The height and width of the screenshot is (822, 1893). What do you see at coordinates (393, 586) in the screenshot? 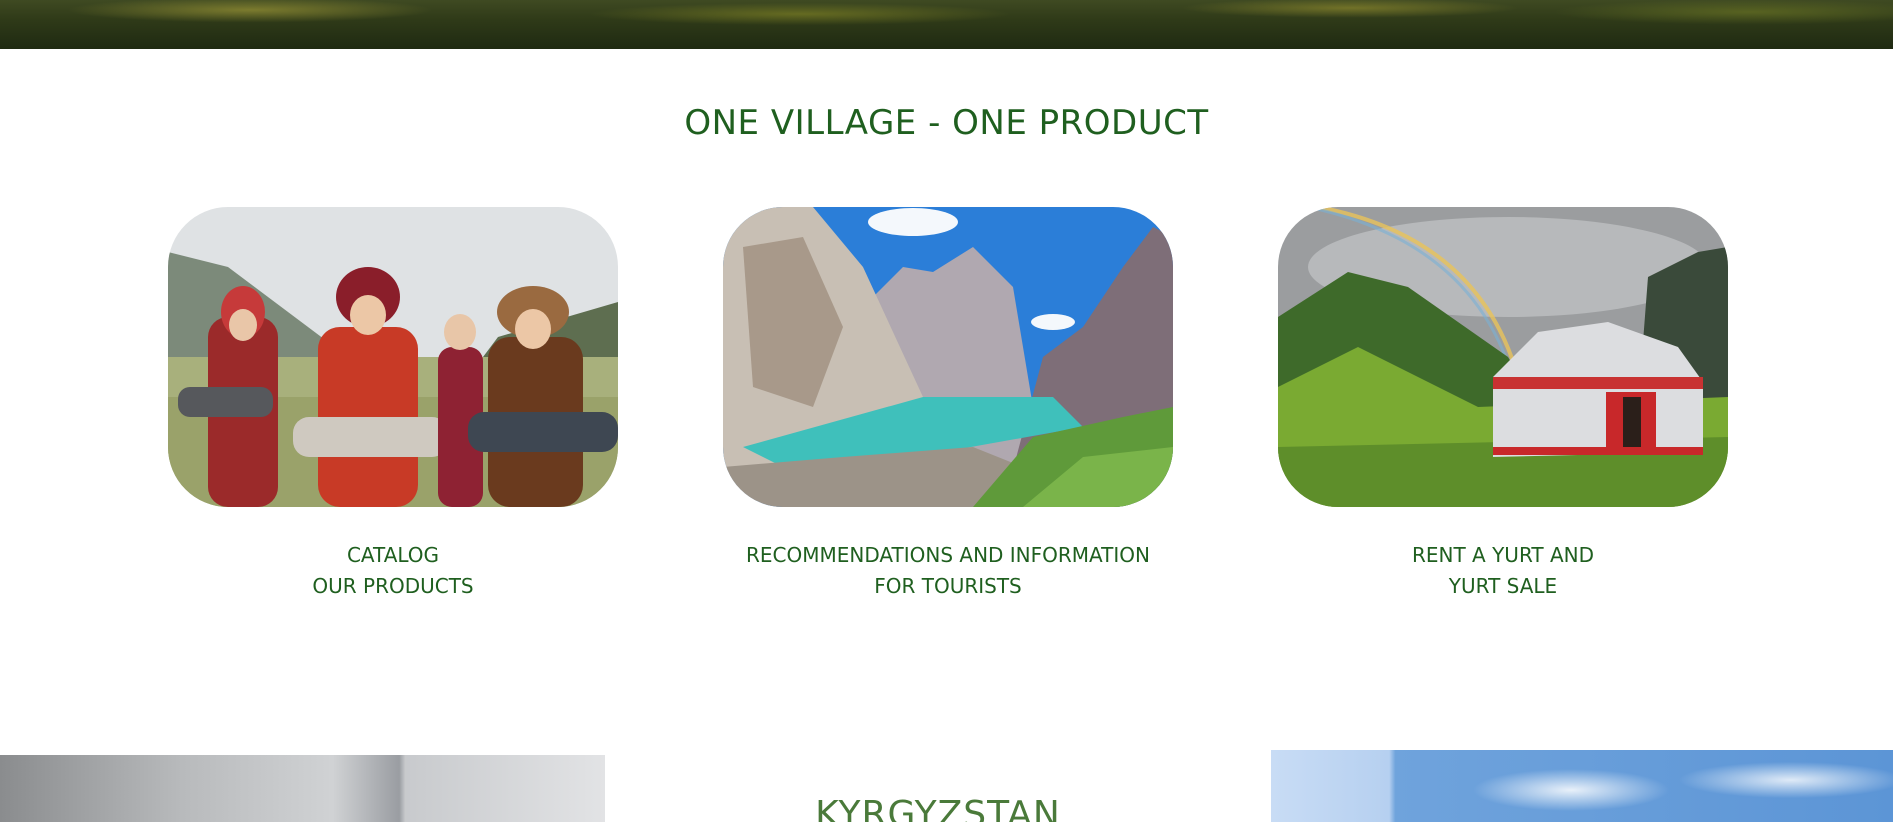
I see `card-caption-line2: OUR PRODUCTS` at bounding box center [393, 586].